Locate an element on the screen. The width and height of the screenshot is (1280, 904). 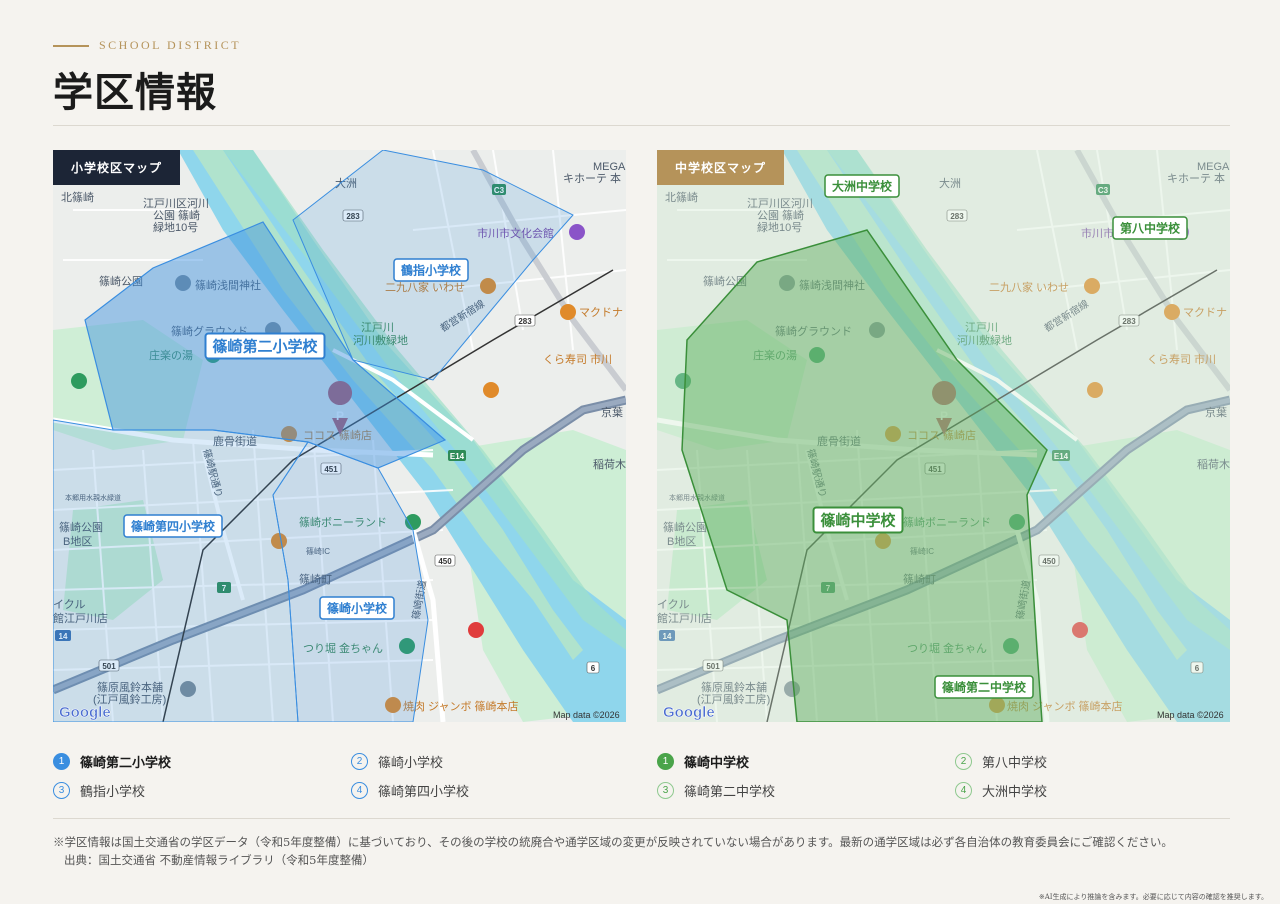
section-eyebrow: SCHOOL DISTRICT is located at coordinates (147, 45).